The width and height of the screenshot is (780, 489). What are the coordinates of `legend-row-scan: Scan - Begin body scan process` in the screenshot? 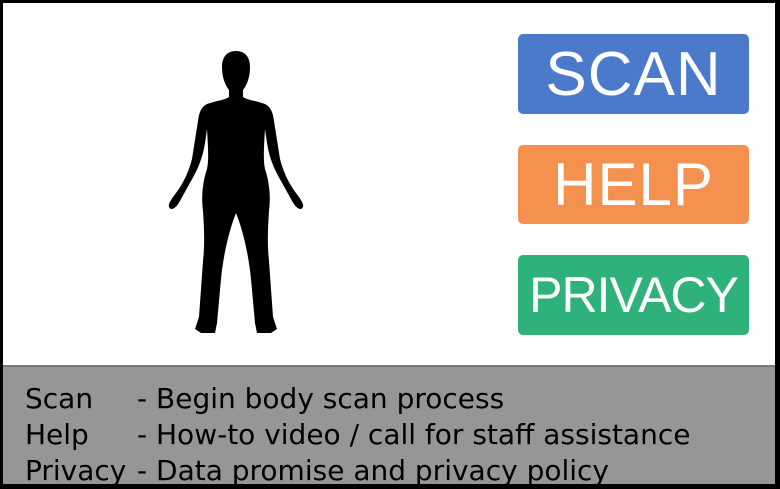 It's located at (400, 398).